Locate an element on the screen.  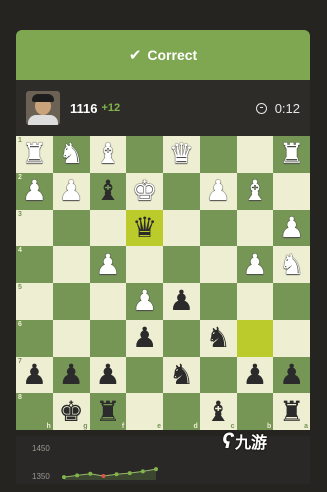
square-b1 is located at coordinates (255, 154).